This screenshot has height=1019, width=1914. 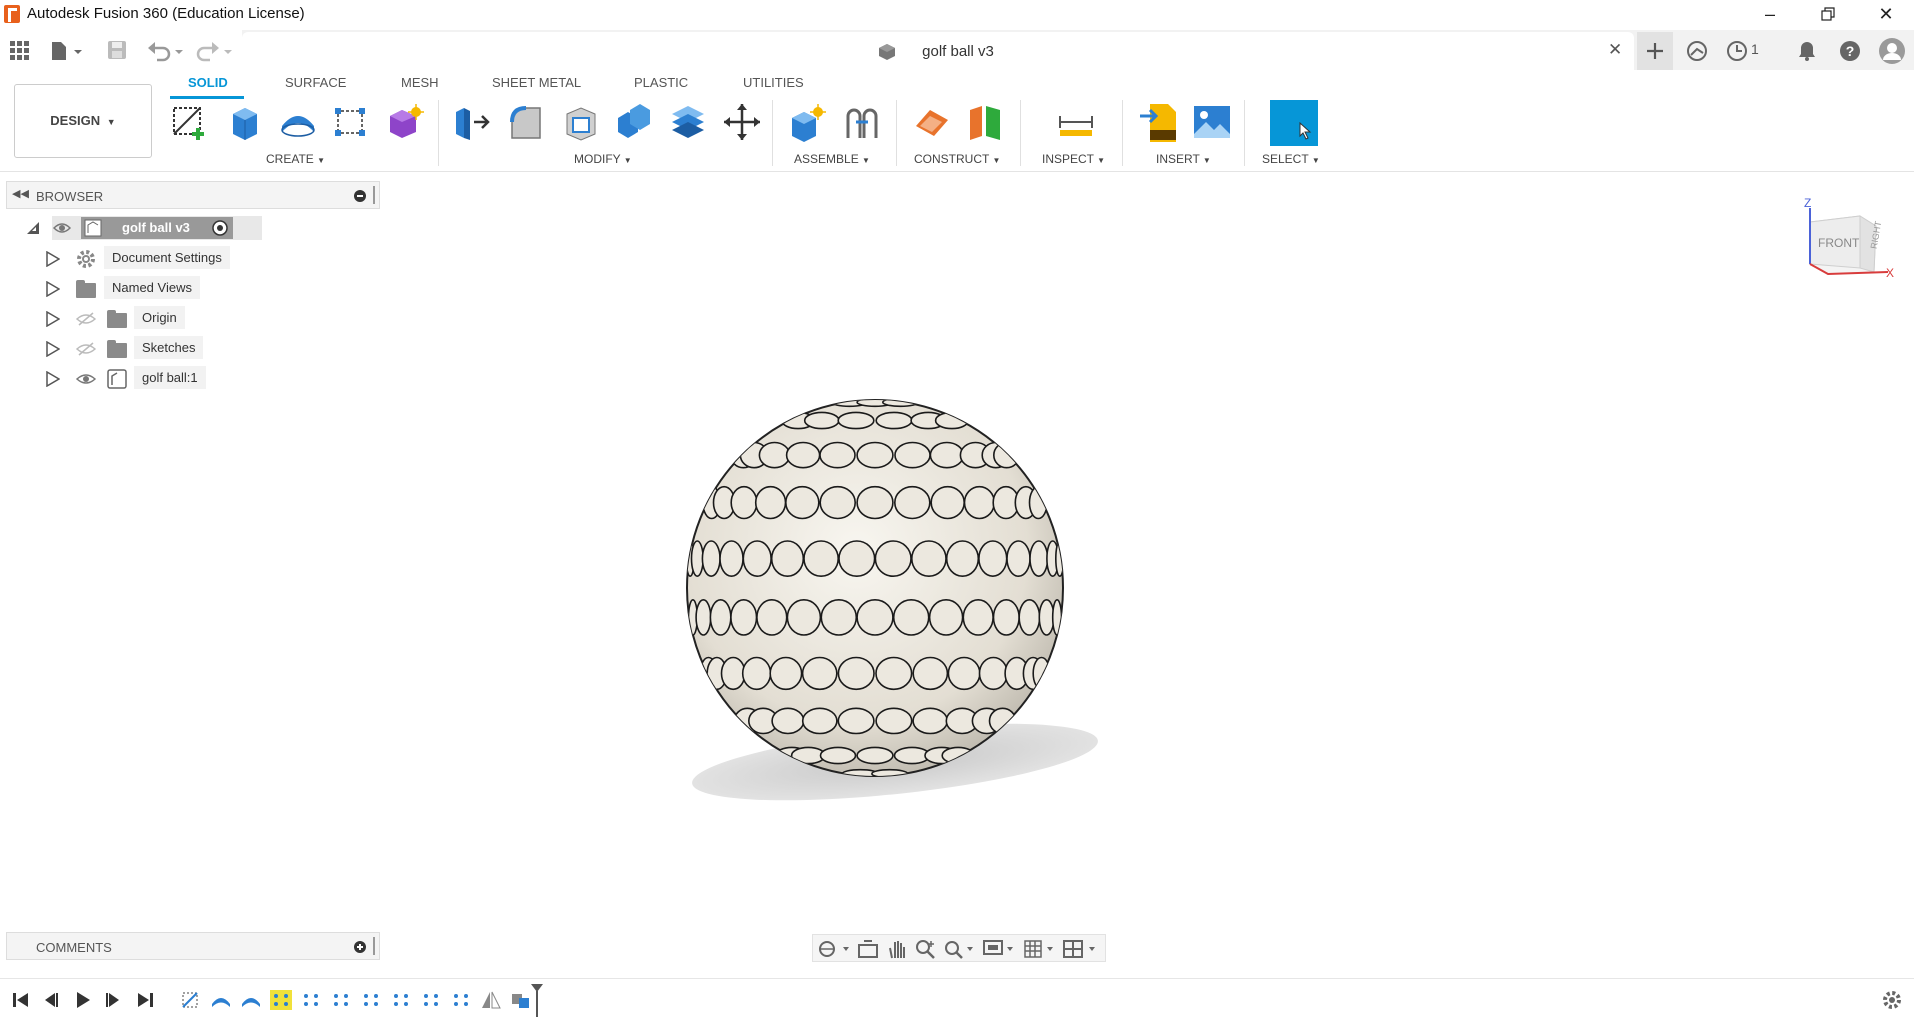 I want to click on tab-sheet-metal: SHEET METAL, so click(x=536, y=82).